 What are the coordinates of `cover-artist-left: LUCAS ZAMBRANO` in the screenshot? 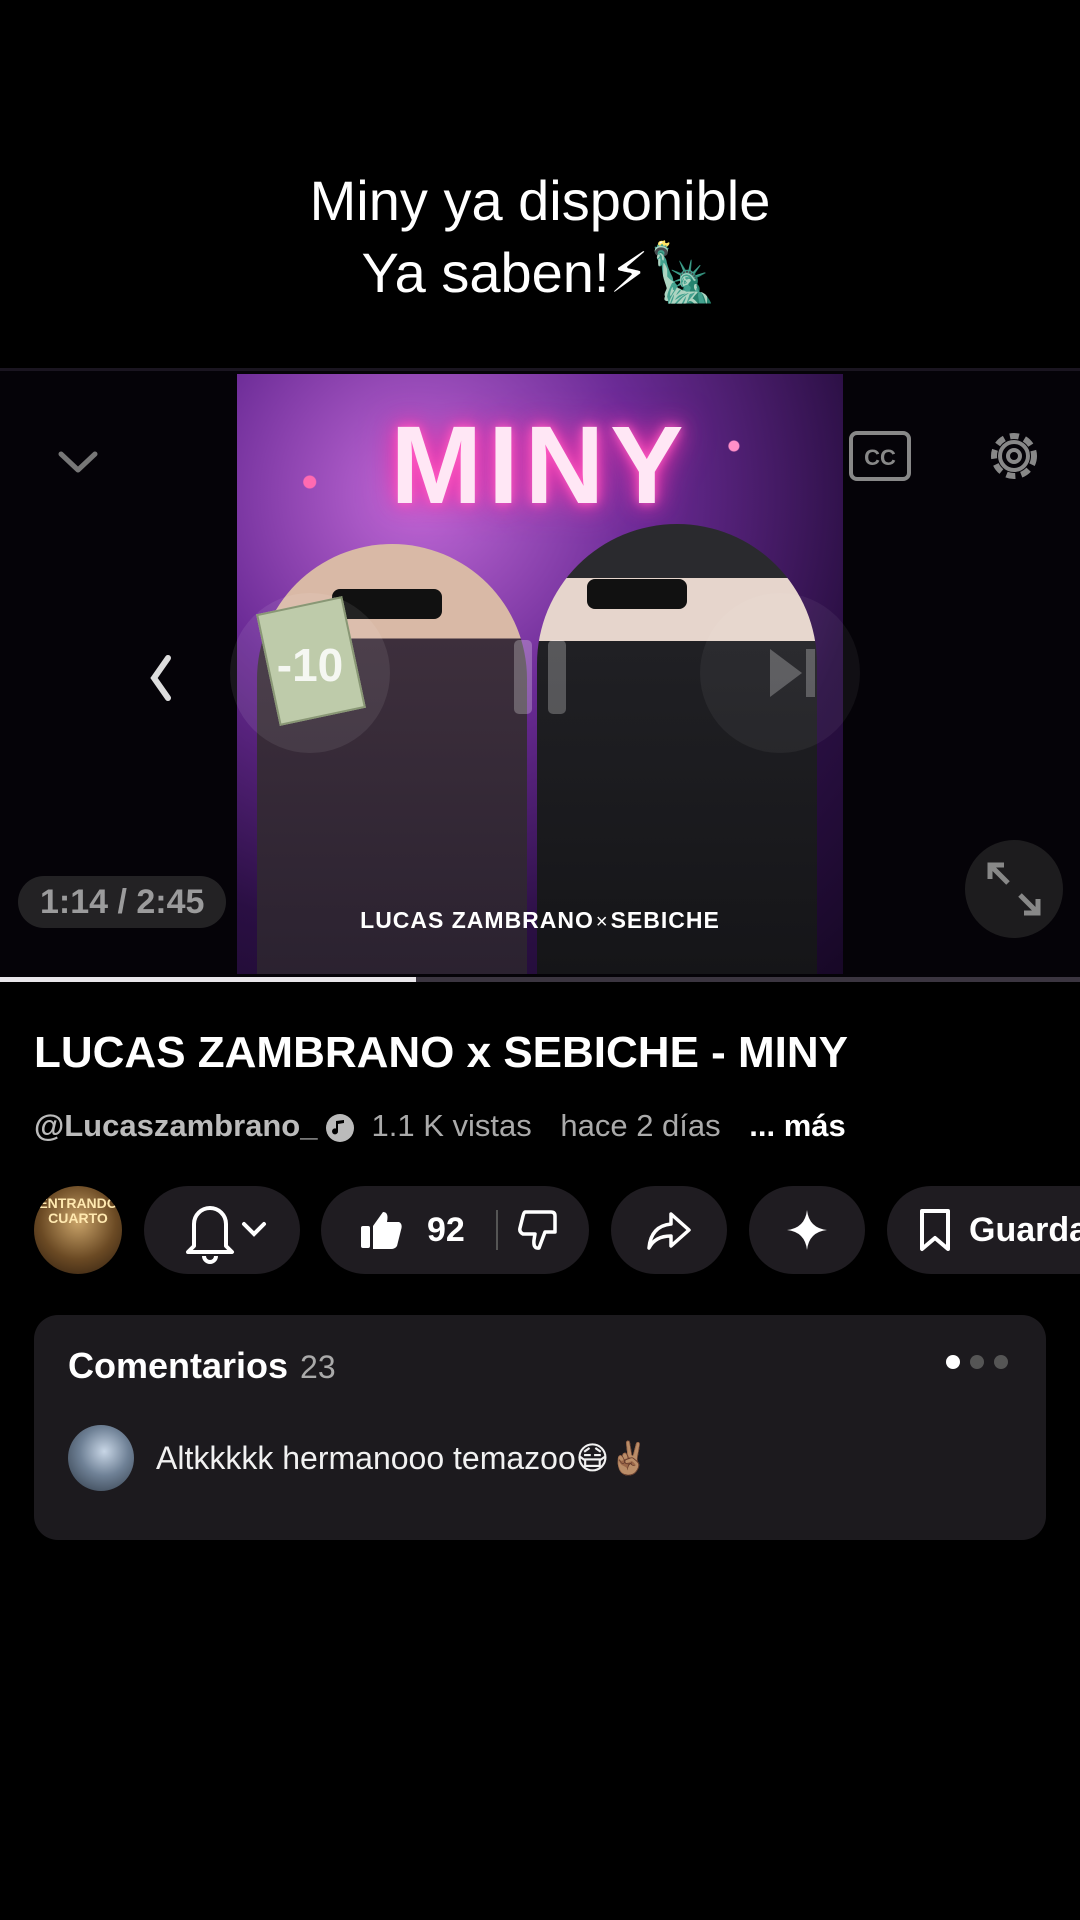 It's located at (477, 920).